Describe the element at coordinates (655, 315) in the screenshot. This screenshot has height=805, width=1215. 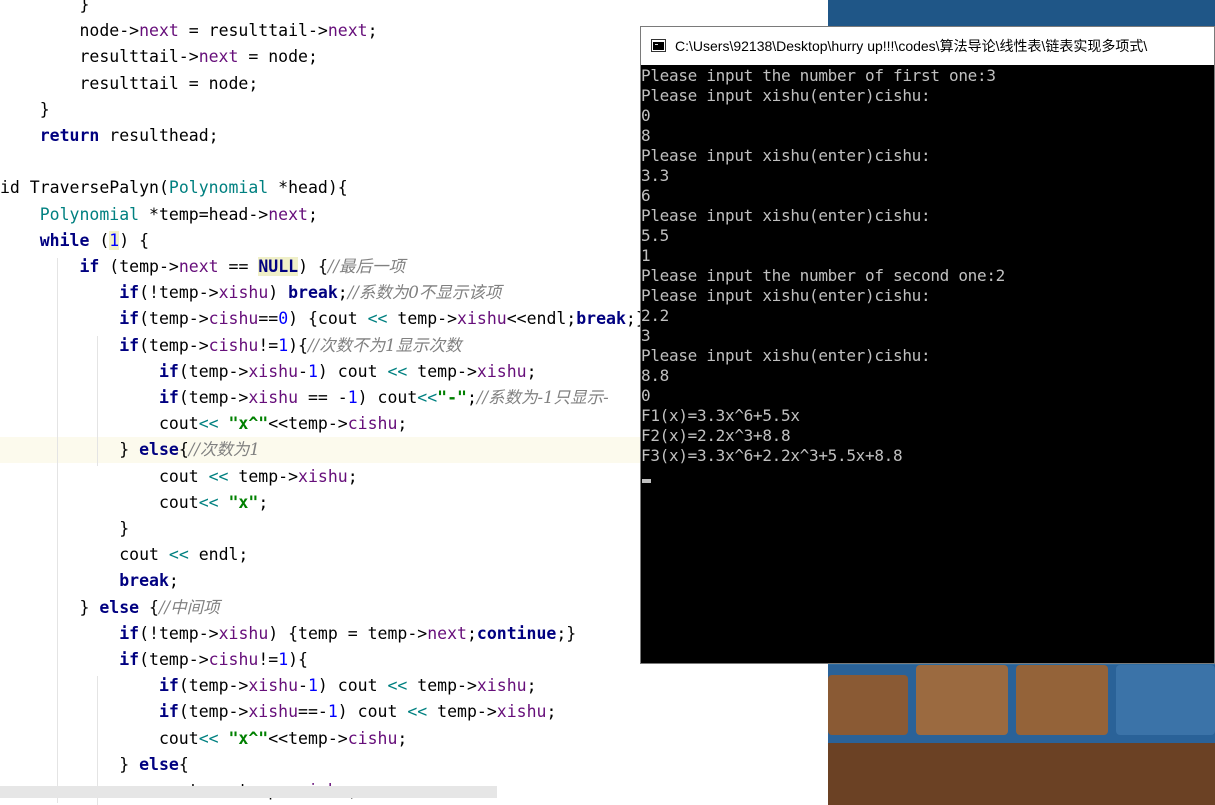
I see `console-line: 2.2` at that location.